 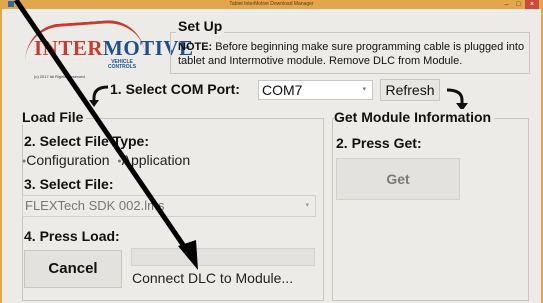 What do you see at coordinates (69, 184) in the screenshot?
I see `select-file-label: 3. Select File:` at bounding box center [69, 184].